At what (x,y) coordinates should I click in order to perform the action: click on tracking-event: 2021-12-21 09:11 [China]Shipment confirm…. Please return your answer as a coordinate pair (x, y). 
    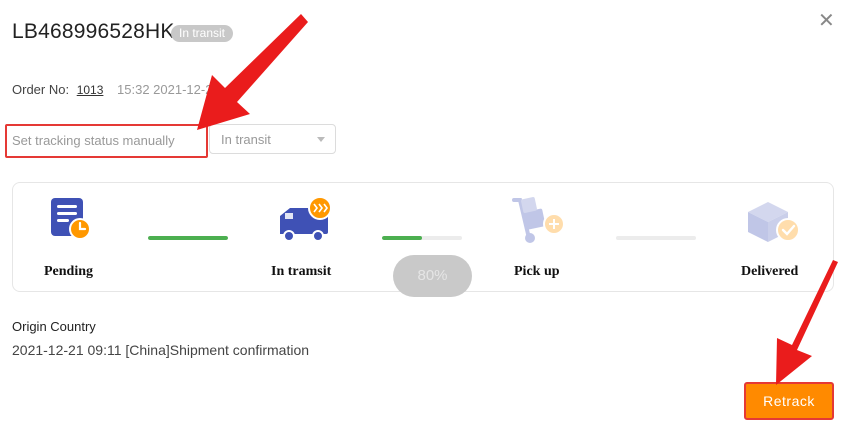
    Looking at the image, I should click on (161, 350).